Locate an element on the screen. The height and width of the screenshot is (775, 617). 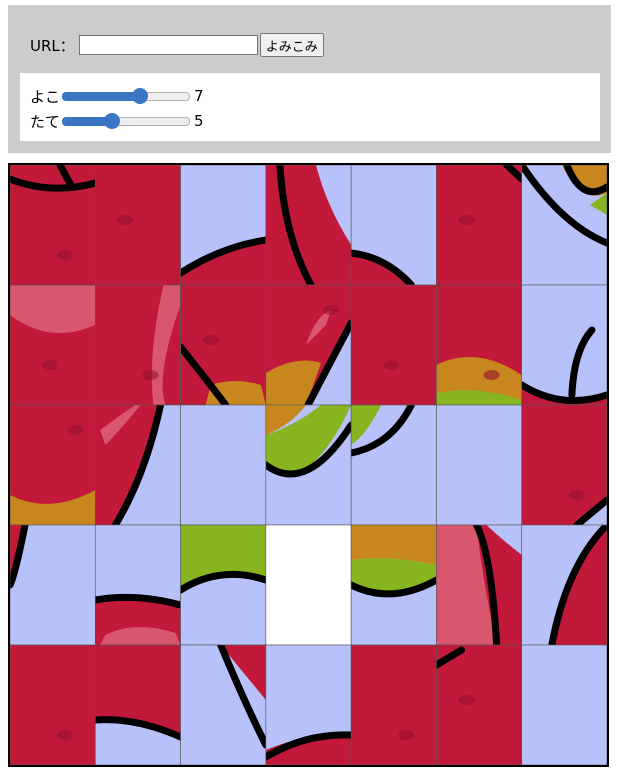
rows-label: たて is located at coordinates (45, 121).